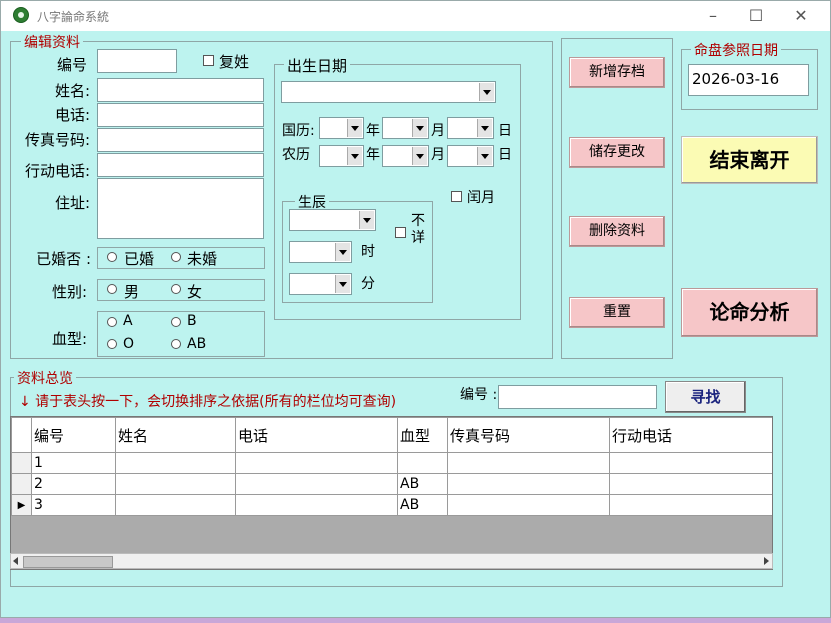  I want to click on table-row: 2 AB, so click(391, 484).